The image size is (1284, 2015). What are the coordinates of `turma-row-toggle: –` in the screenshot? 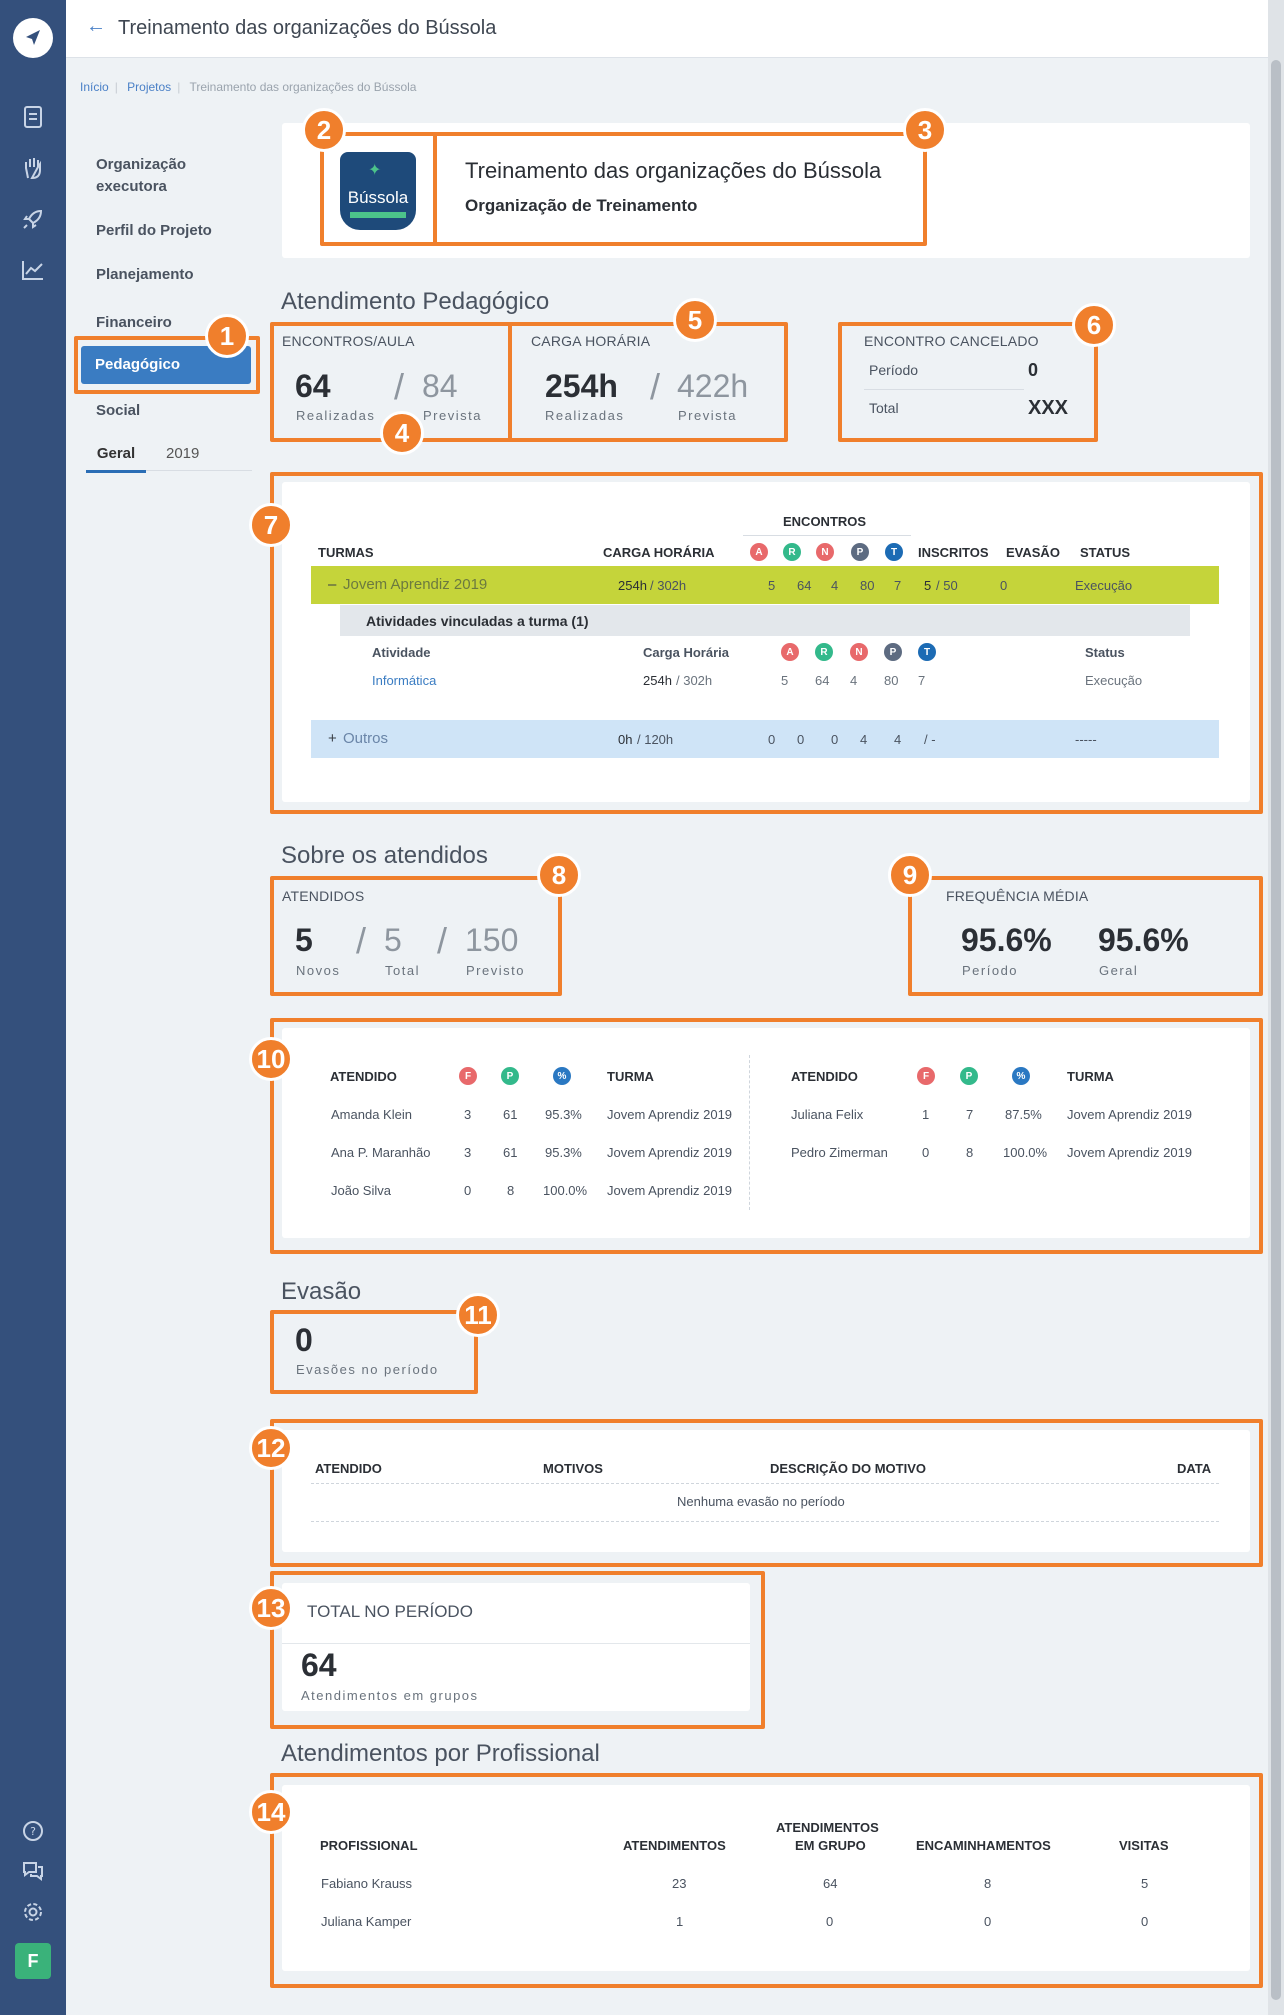 It's located at (332, 584).